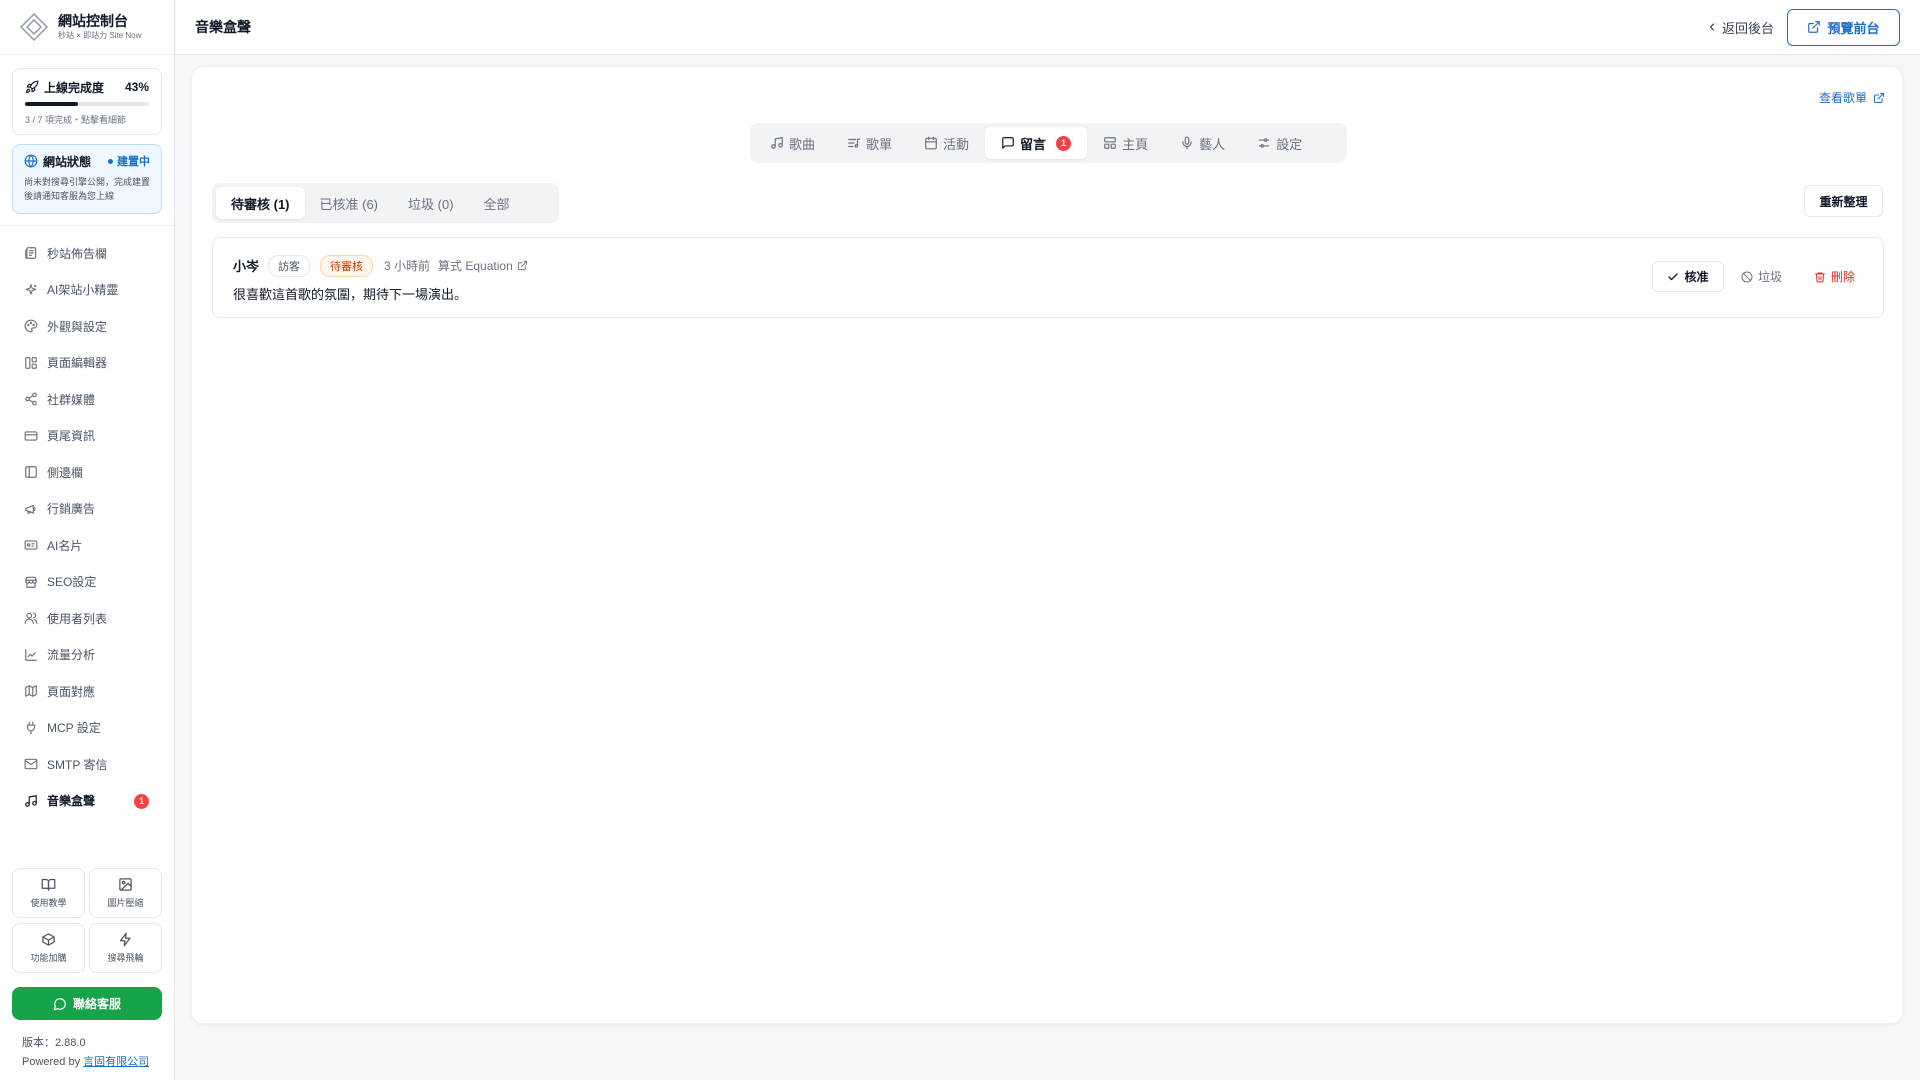  What do you see at coordinates (71, 436) in the screenshot?
I see `sidebar-item-label: 頁尾資訊` at bounding box center [71, 436].